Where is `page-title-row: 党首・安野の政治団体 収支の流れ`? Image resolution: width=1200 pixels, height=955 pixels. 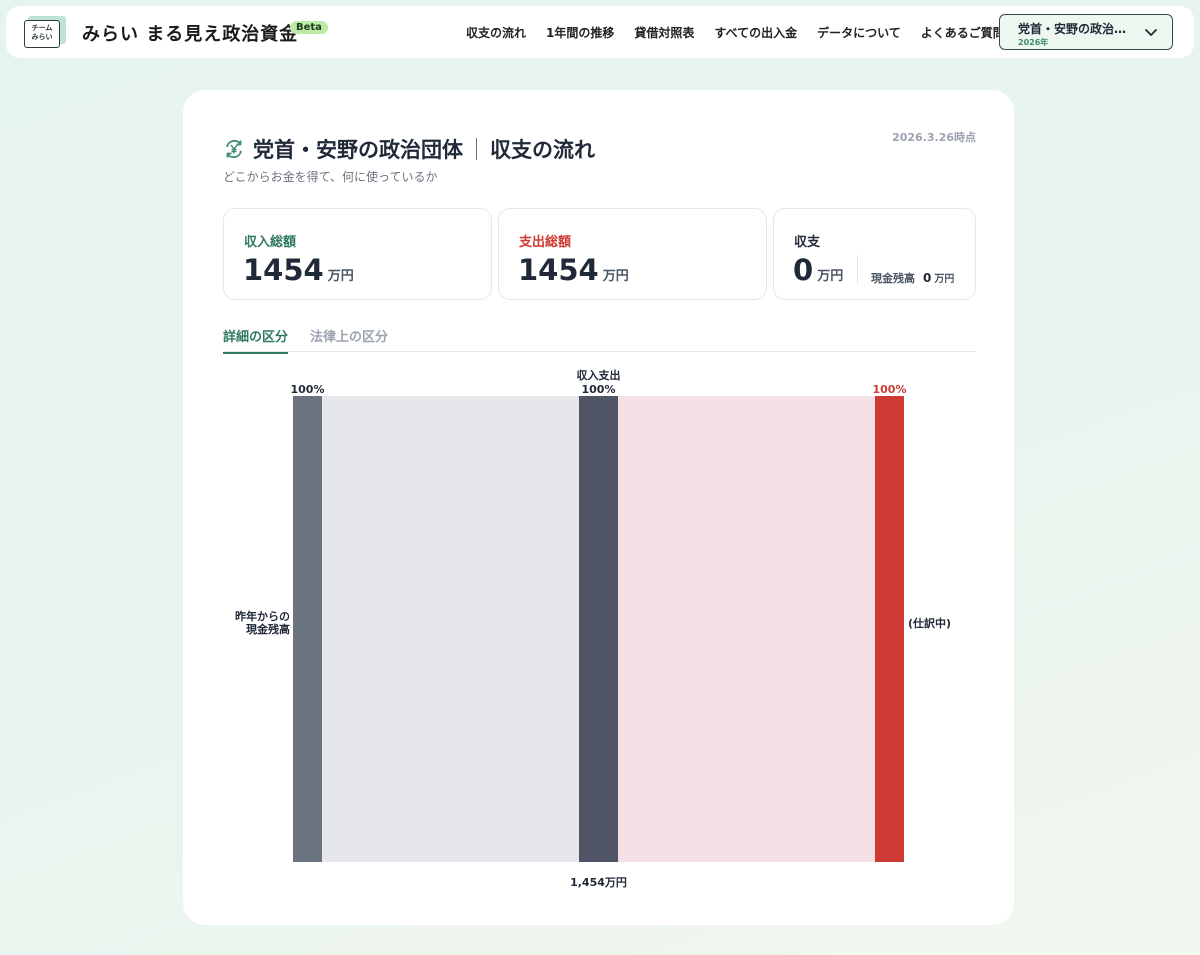 page-title-row: 党首・安野の政治団体 収支の流れ is located at coordinates (409, 149).